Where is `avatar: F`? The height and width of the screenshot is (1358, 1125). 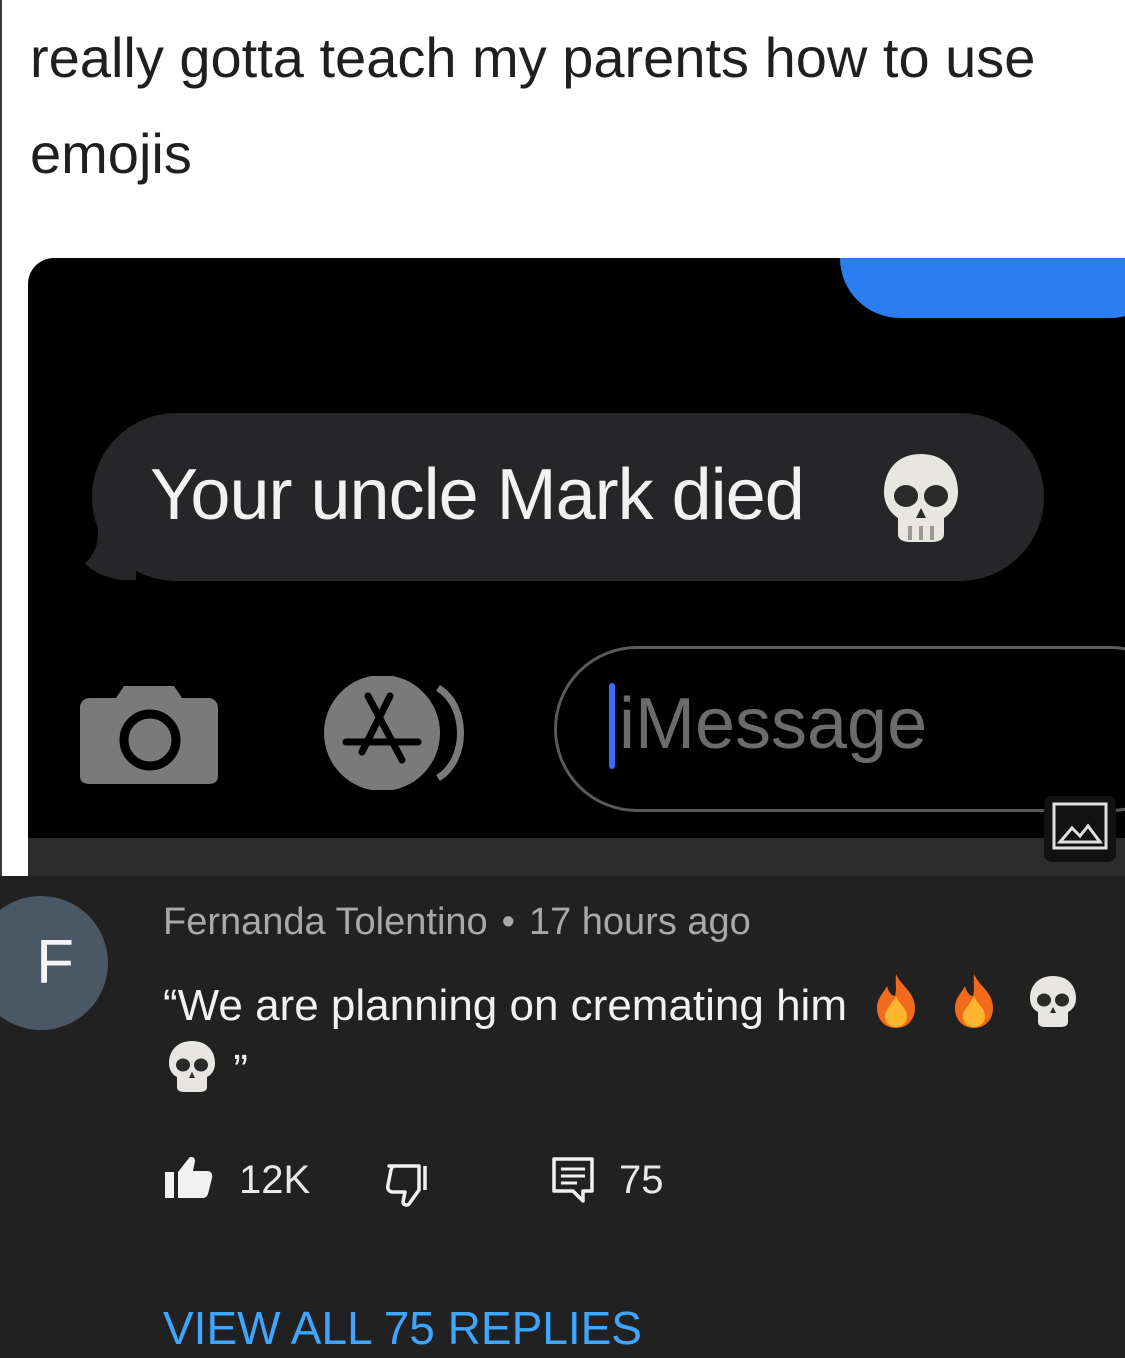
avatar: F is located at coordinates (54, 963).